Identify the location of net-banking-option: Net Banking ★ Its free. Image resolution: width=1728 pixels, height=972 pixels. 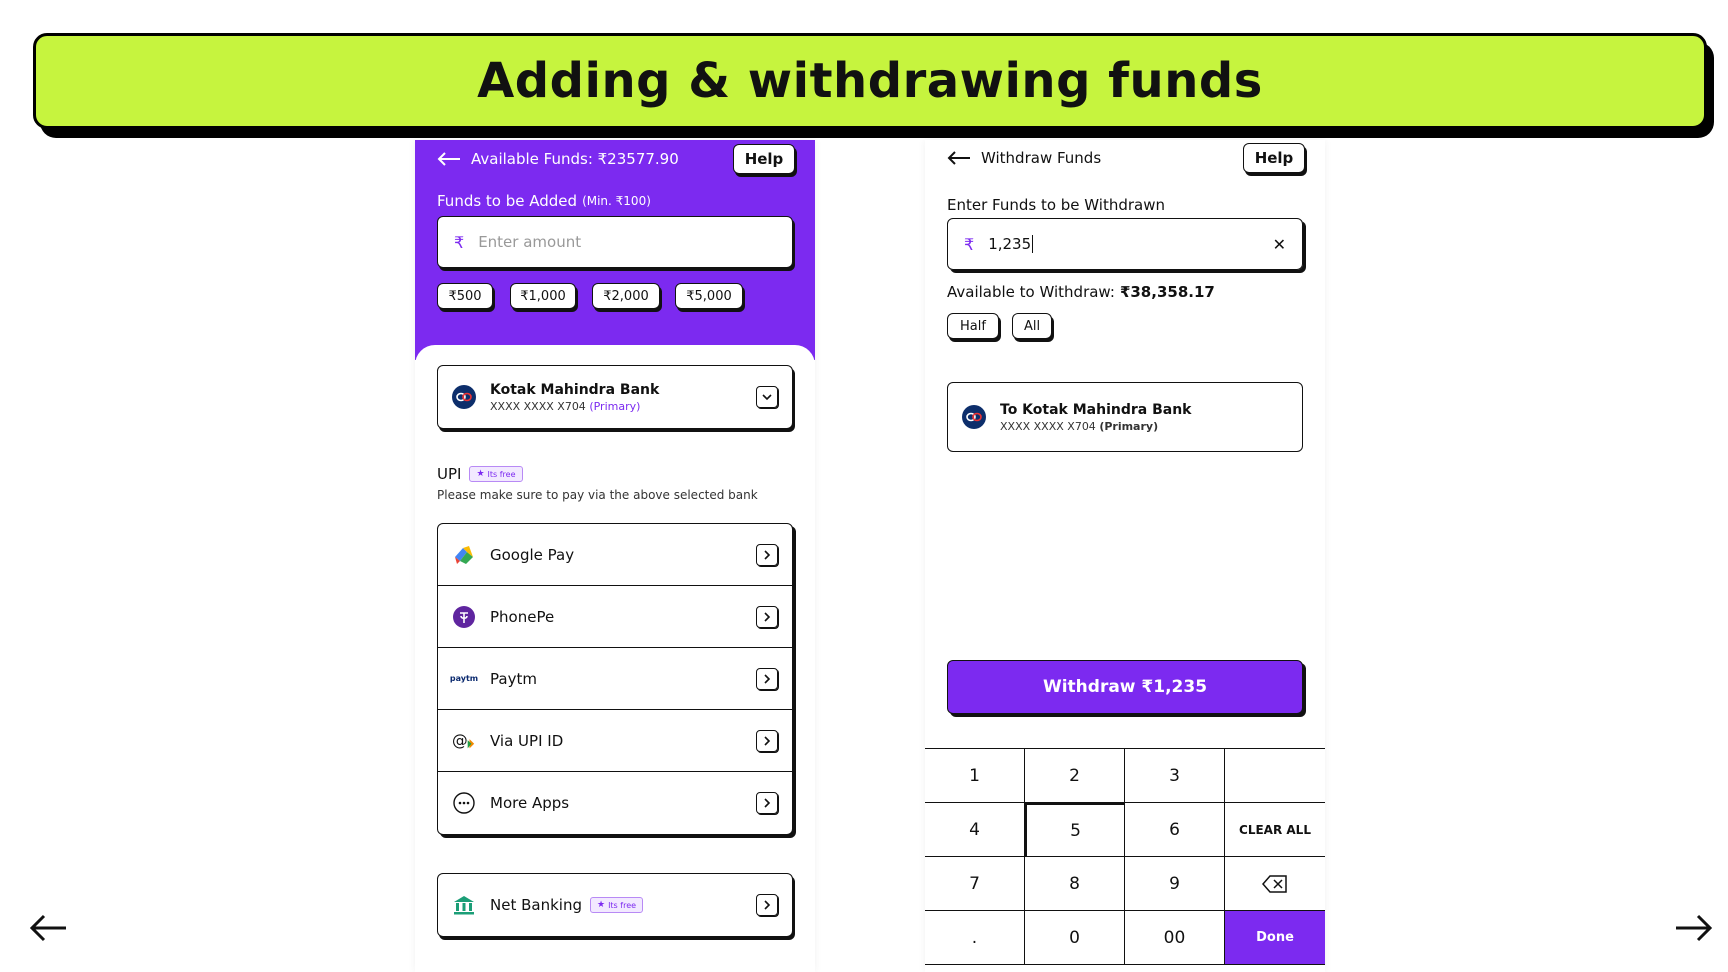
(615, 905).